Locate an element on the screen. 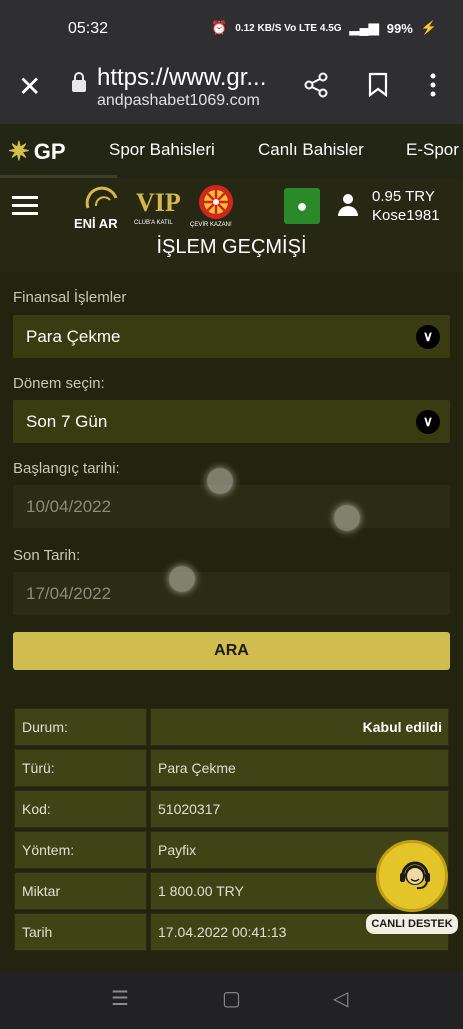  alarm-icon: ⏰ is located at coordinates (219, 27).